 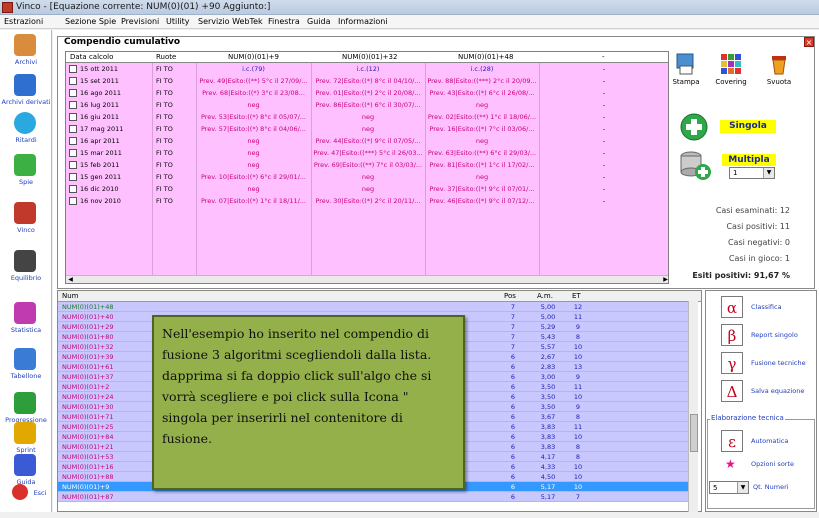 I want to click on stat-esiti: Esiti positivi: 91,67 %, so click(x=741, y=275).